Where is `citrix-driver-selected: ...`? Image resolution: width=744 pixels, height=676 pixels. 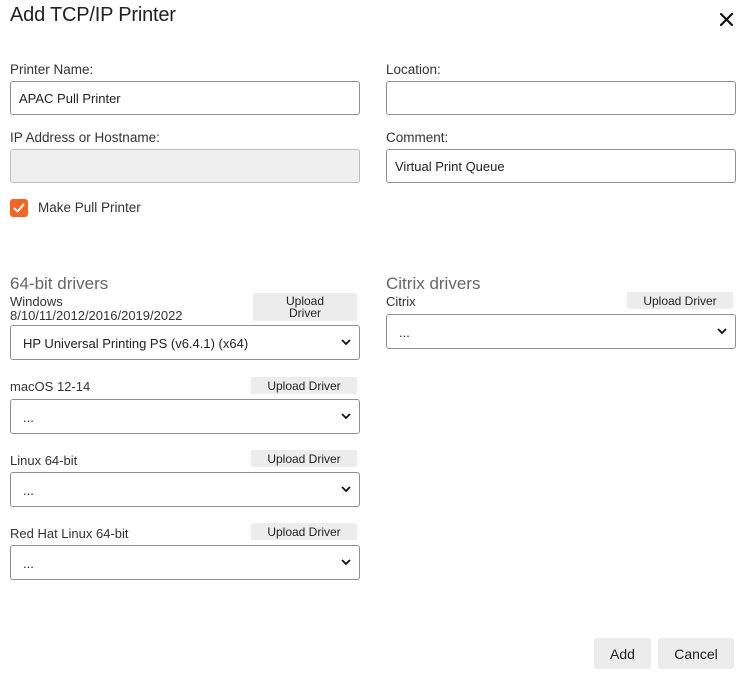 citrix-driver-selected: ... is located at coordinates (404, 332).